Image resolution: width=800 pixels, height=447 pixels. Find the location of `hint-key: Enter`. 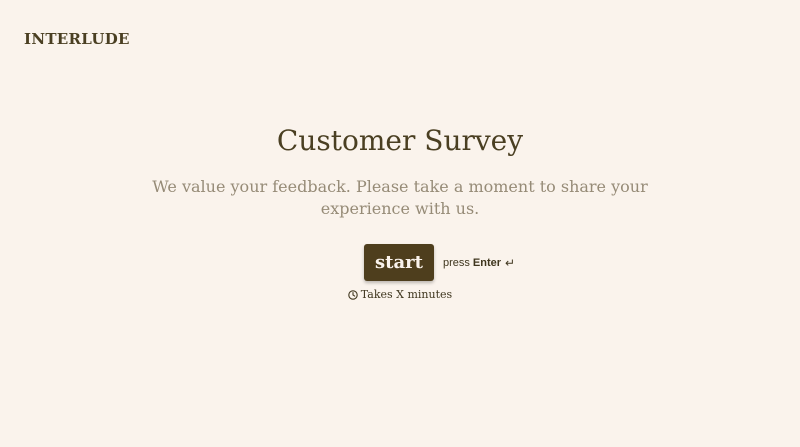

hint-key: Enter is located at coordinates (487, 262).